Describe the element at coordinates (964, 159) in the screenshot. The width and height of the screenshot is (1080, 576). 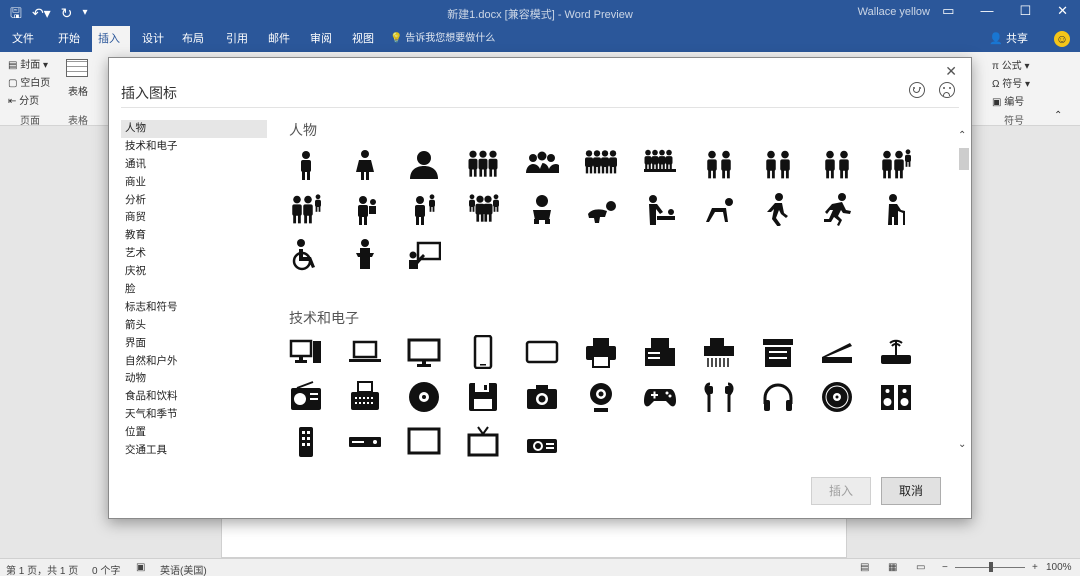
I see `scroll-thumb` at that location.